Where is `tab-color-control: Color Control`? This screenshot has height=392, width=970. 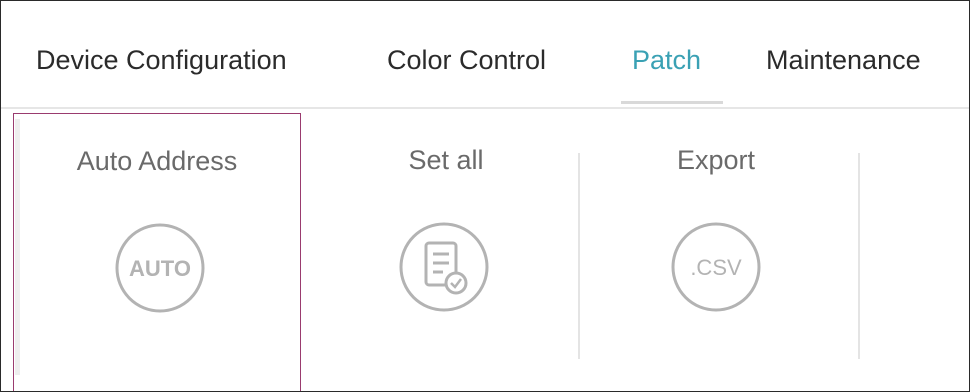 tab-color-control: Color Control is located at coordinates (466, 60).